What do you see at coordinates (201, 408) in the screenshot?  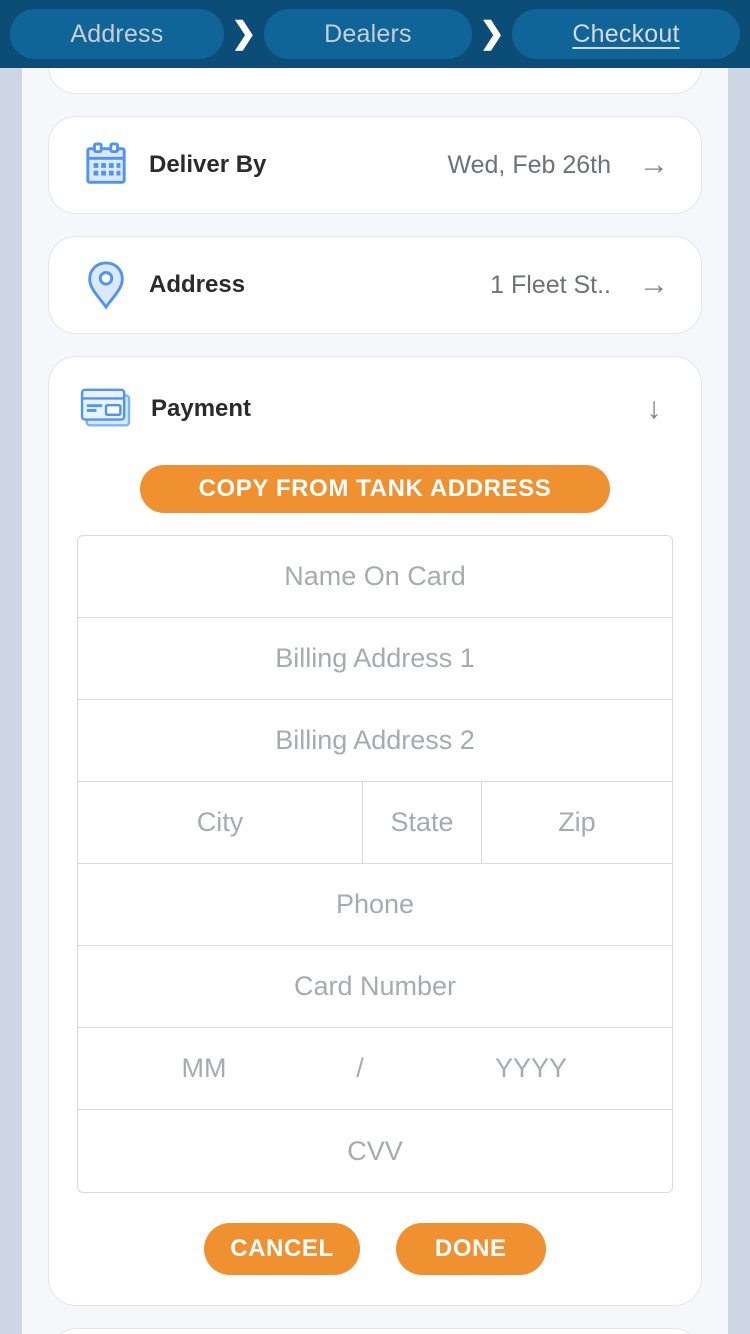 I see `payment-label: Payment` at bounding box center [201, 408].